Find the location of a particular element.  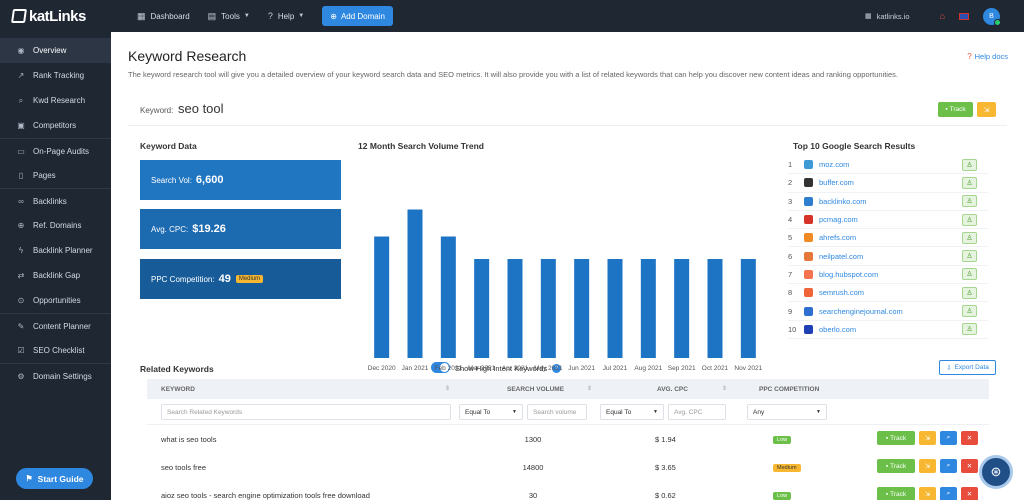

result-link: neilpatel.com is located at coordinates (841, 256).